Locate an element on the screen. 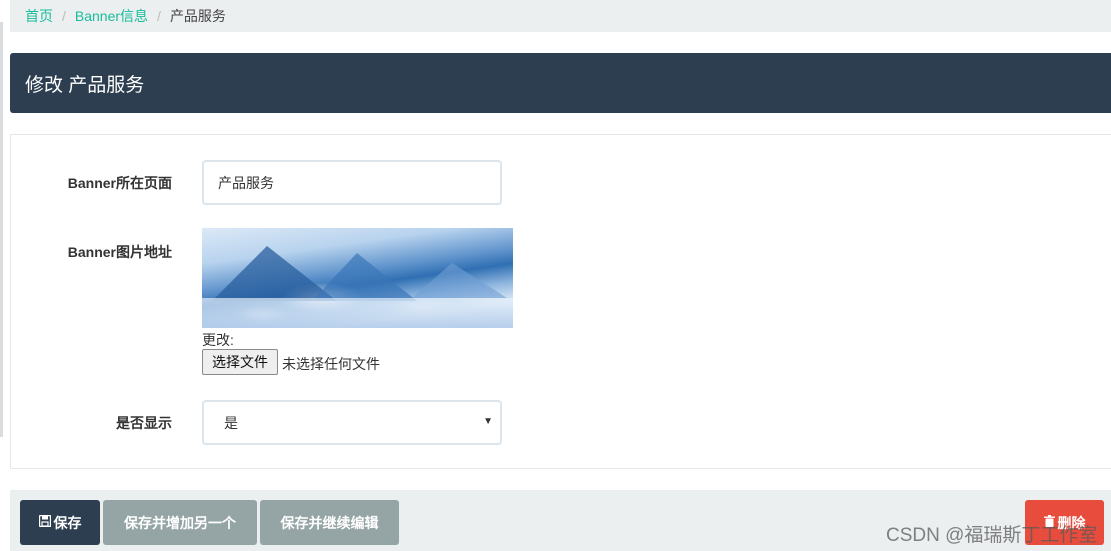  save-button: 保存 is located at coordinates (60, 522).